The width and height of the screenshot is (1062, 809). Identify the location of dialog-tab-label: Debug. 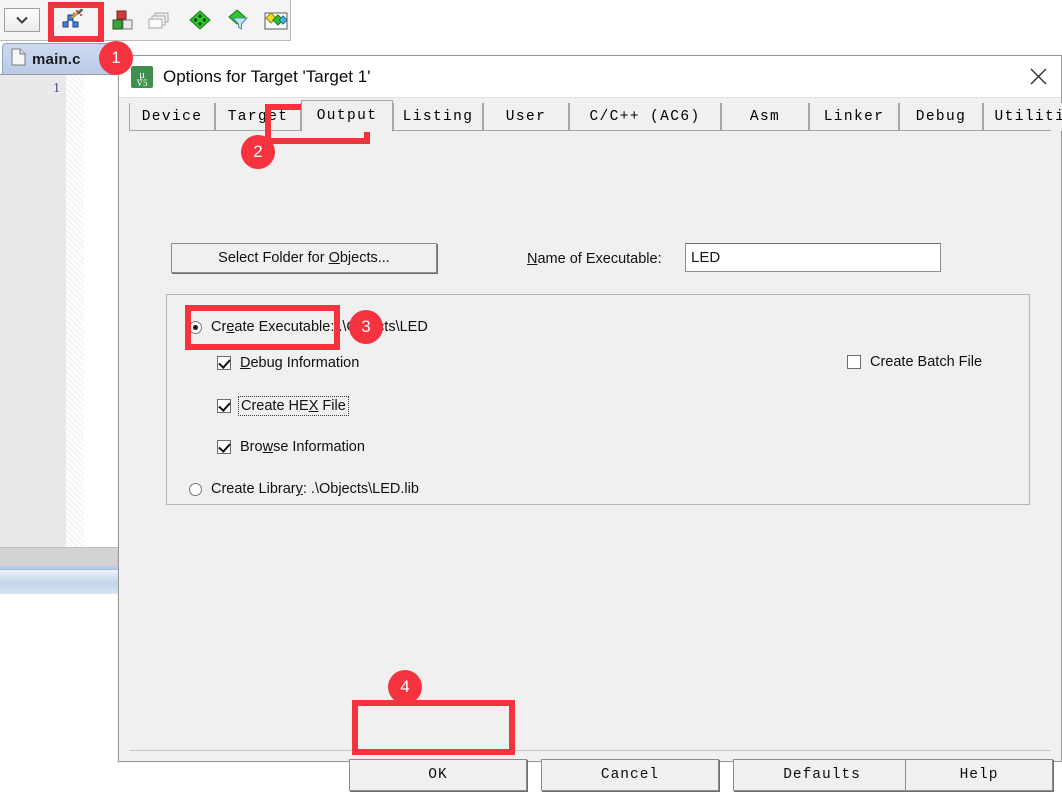
(941, 117).